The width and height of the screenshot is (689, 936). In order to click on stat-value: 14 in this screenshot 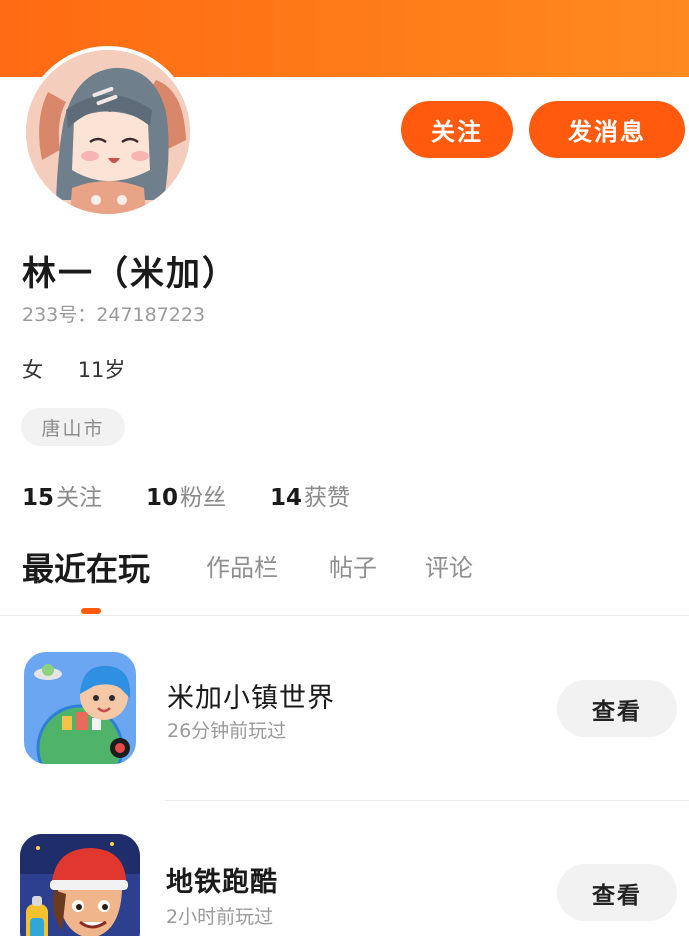, I will do `click(286, 498)`.